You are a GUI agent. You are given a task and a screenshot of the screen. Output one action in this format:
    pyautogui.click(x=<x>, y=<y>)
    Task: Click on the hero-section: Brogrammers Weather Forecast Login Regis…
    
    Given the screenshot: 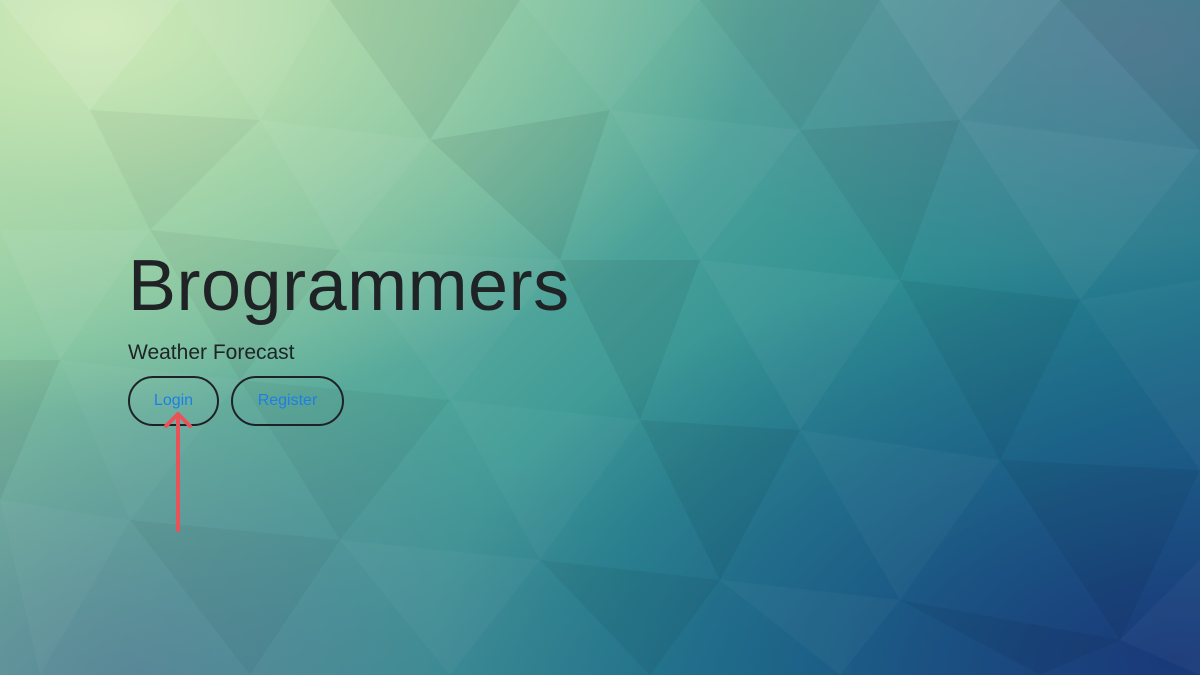 What is the action you would take?
    pyautogui.click(x=349, y=336)
    